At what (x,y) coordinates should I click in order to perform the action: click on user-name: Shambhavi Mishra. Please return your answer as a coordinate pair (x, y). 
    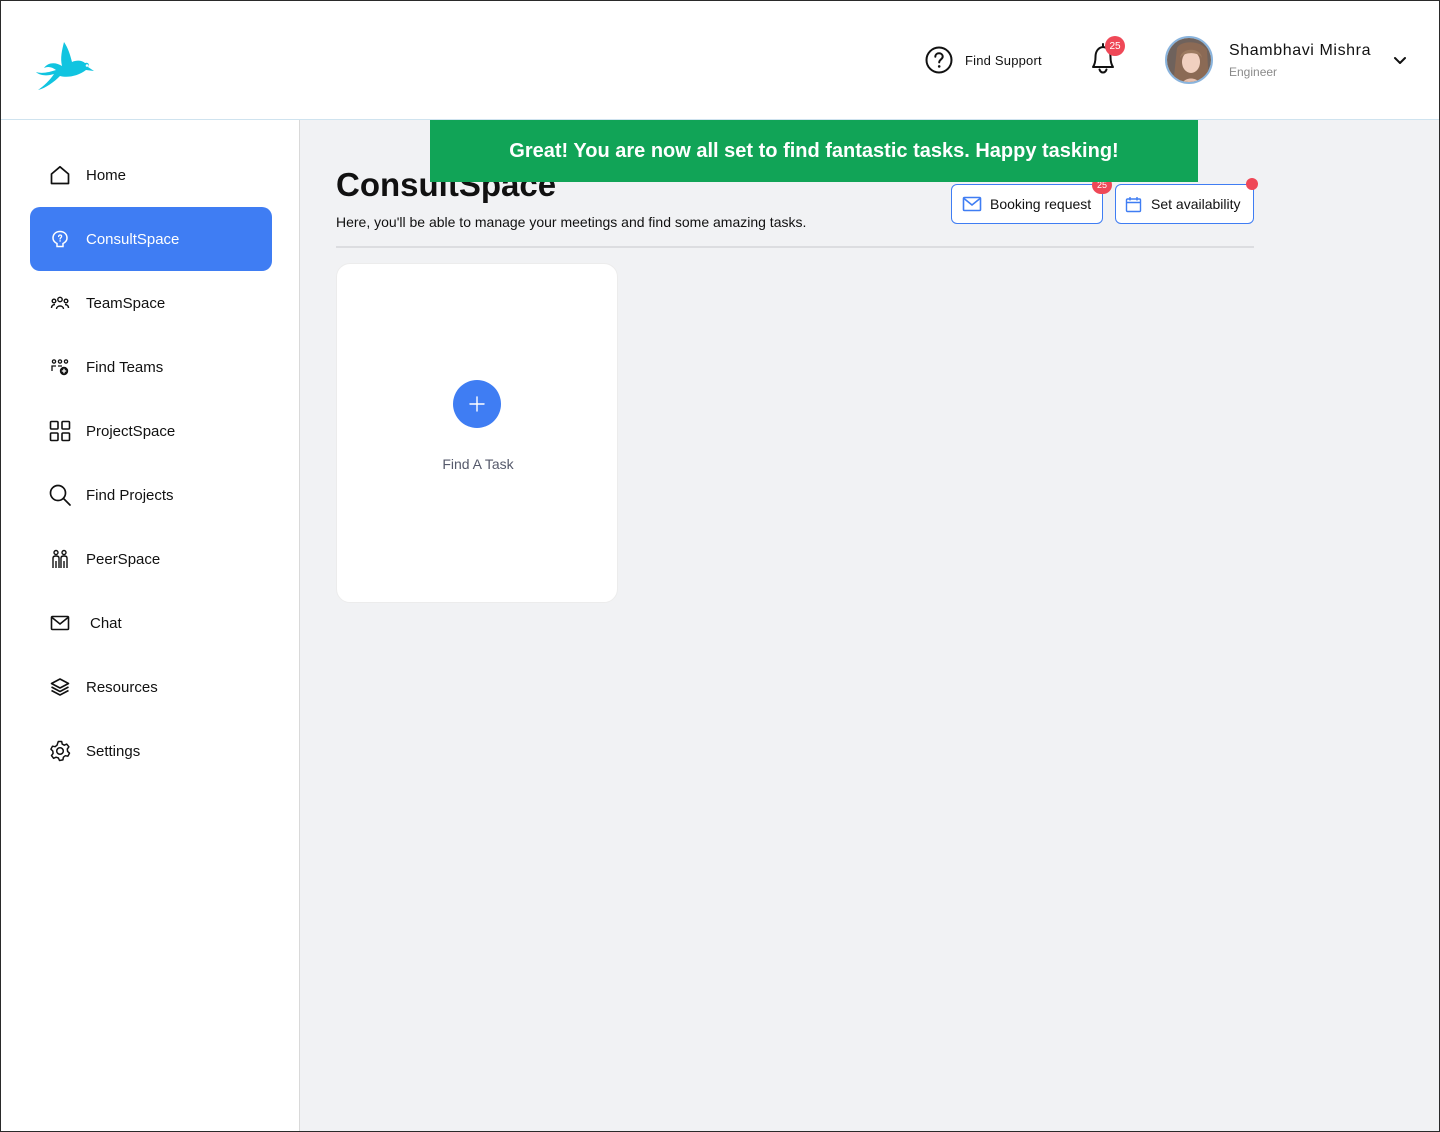
    Looking at the image, I should click on (1300, 50).